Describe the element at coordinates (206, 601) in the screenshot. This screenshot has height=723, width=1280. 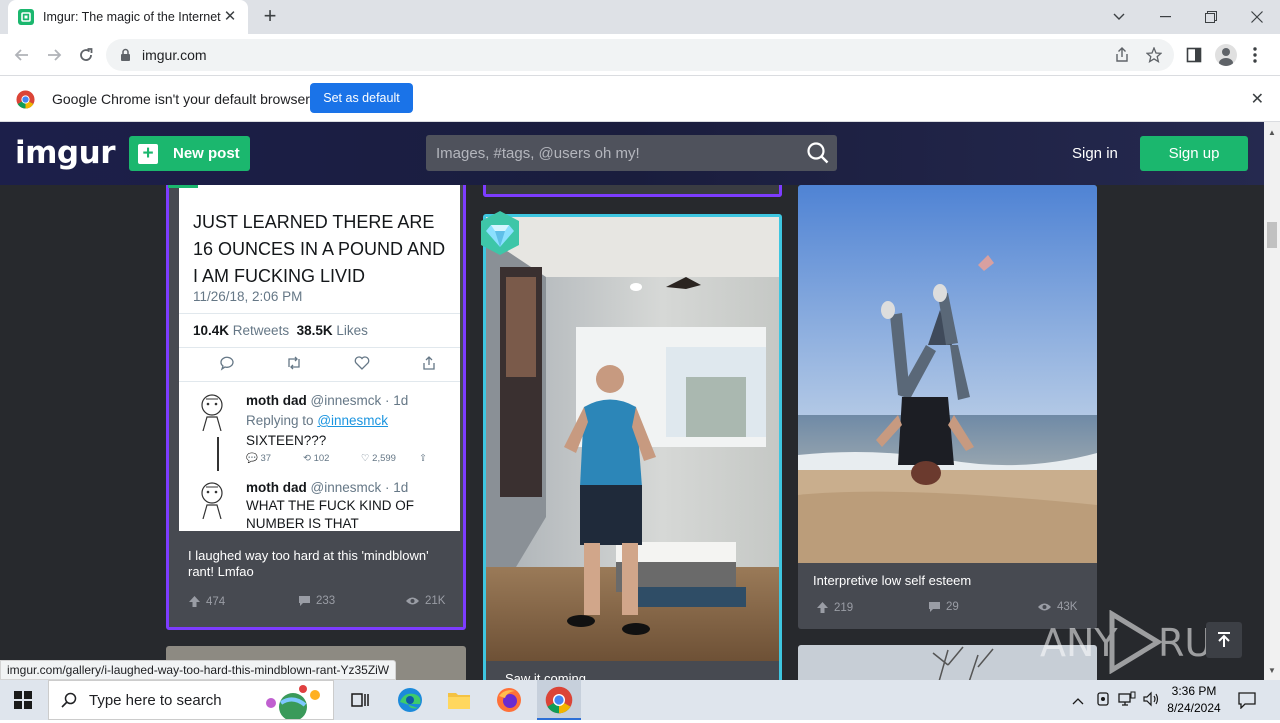
I see `upvote-stat: 474` at that location.